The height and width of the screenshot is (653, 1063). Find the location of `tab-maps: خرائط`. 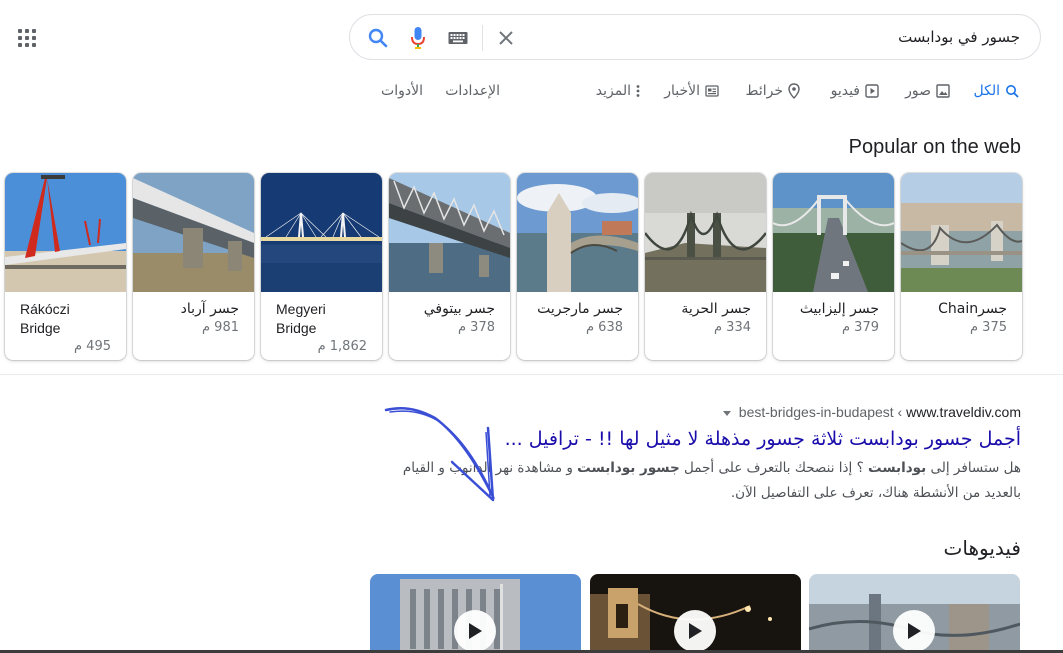

tab-maps: خرائط is located at coordinates (773, 91).